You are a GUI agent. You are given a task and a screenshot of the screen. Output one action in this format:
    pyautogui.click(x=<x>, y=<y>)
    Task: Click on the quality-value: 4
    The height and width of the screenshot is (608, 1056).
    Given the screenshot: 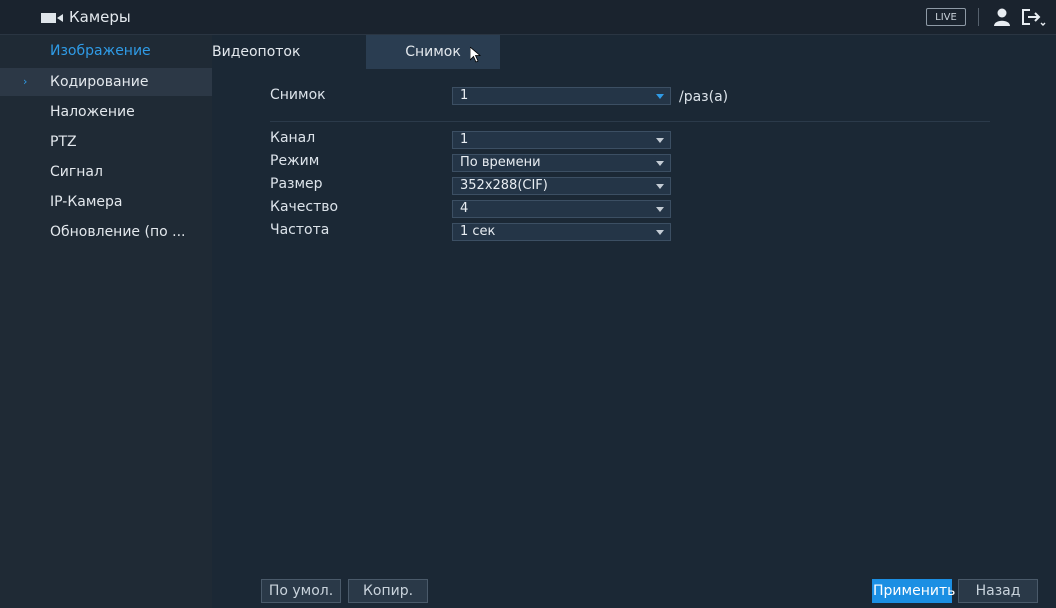 What is the action you would take?
    pyautogui.click(x=464, y=208)
    